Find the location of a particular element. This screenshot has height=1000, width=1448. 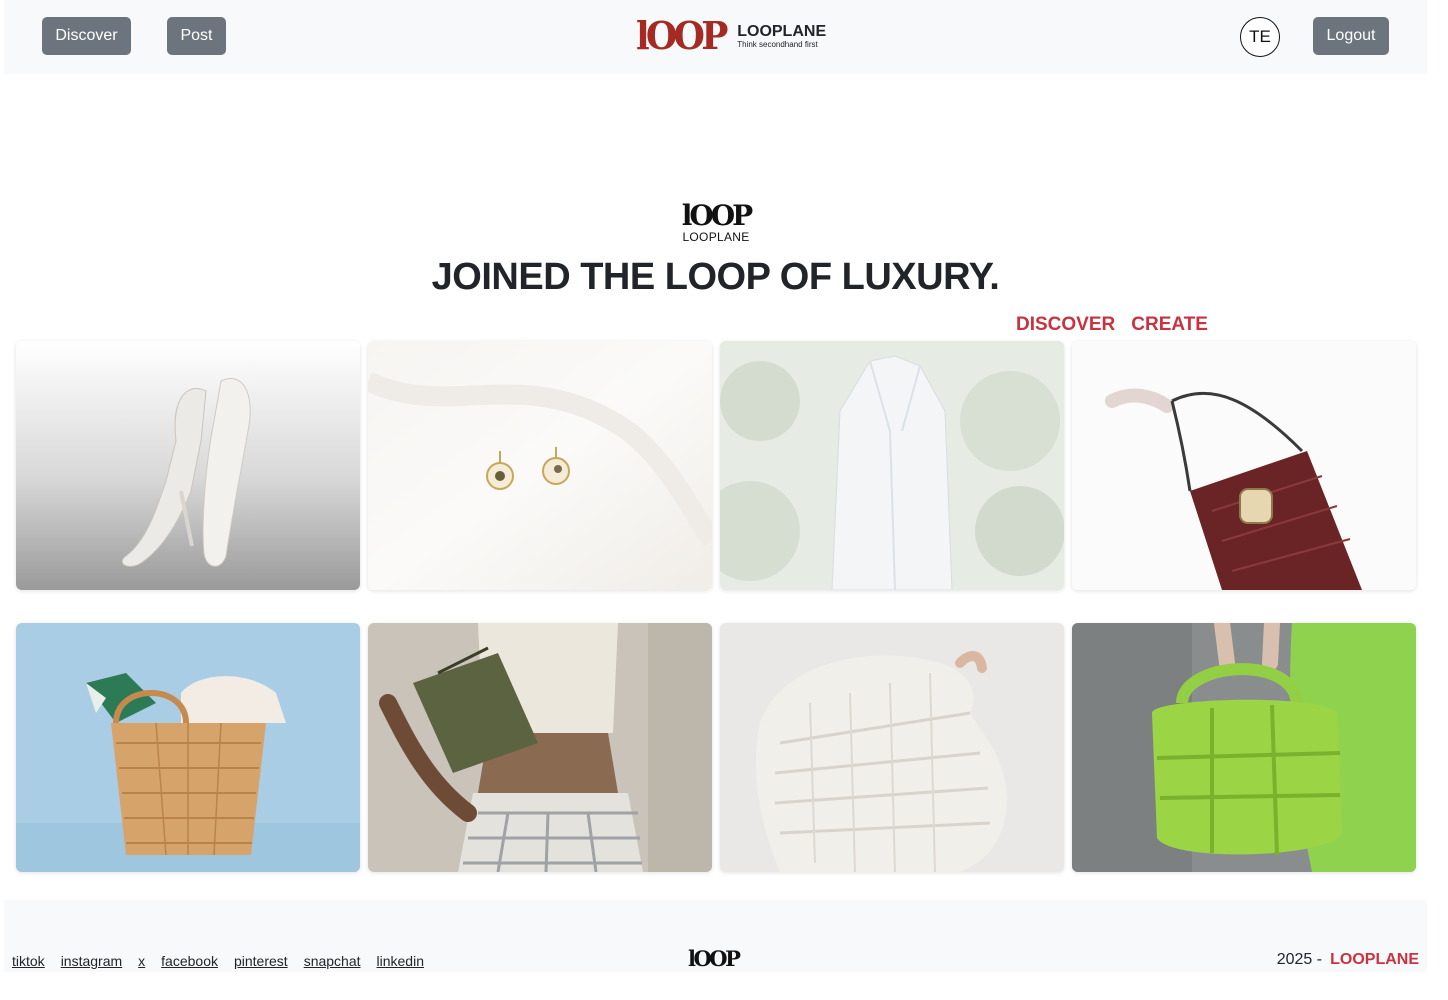

green-puffer-bag-image is located at coordinates (1244, 747).